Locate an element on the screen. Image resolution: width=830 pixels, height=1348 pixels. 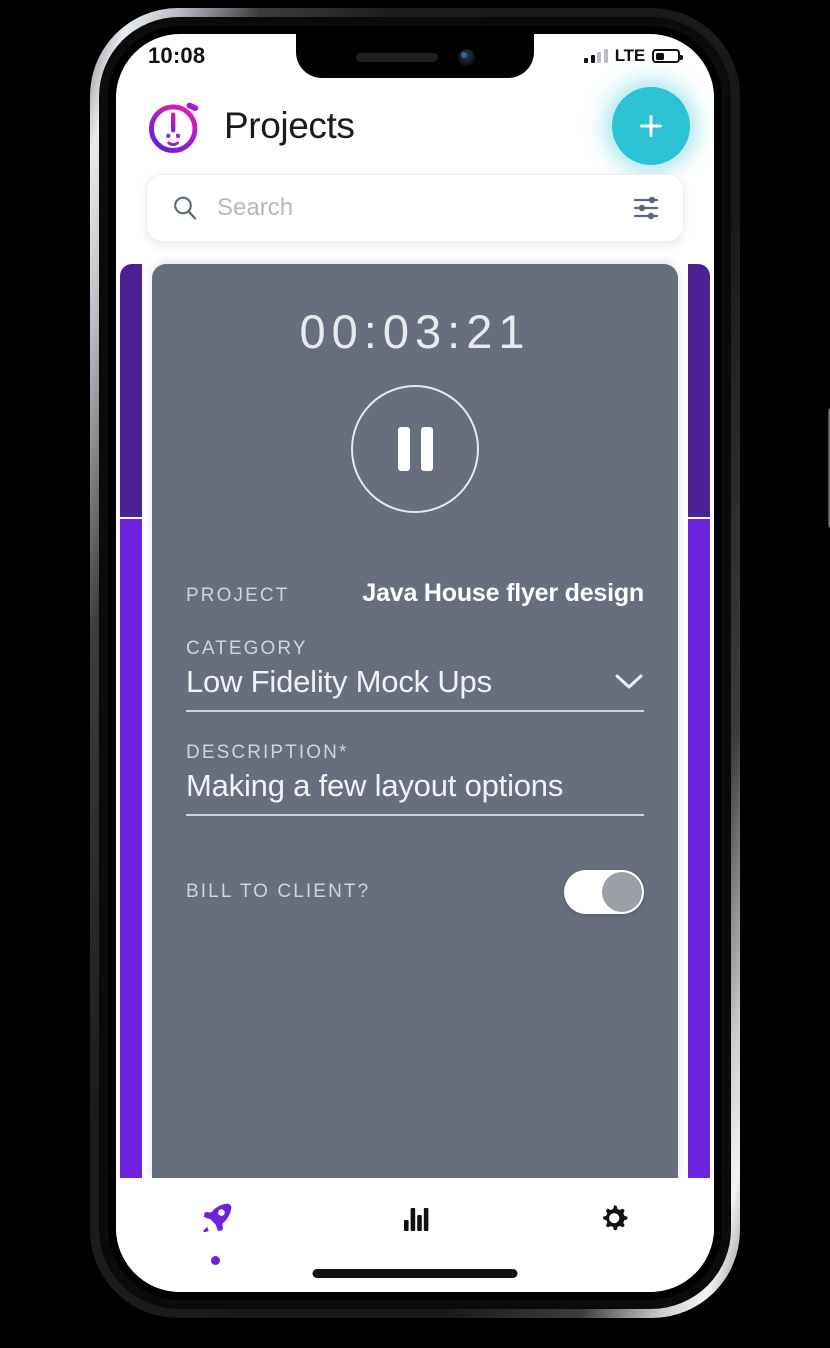
app-header: Projects is located at coordinates (415, 126).